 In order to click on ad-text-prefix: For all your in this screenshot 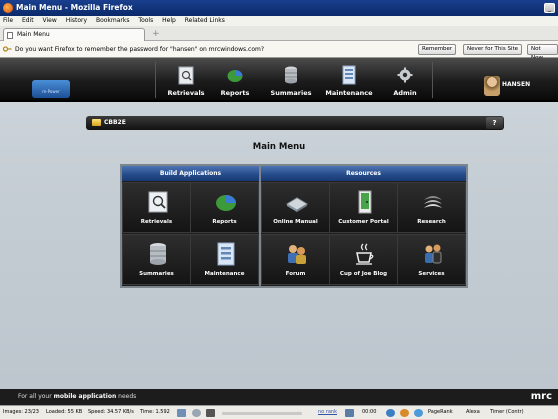, I will do `click(36, 396)`.